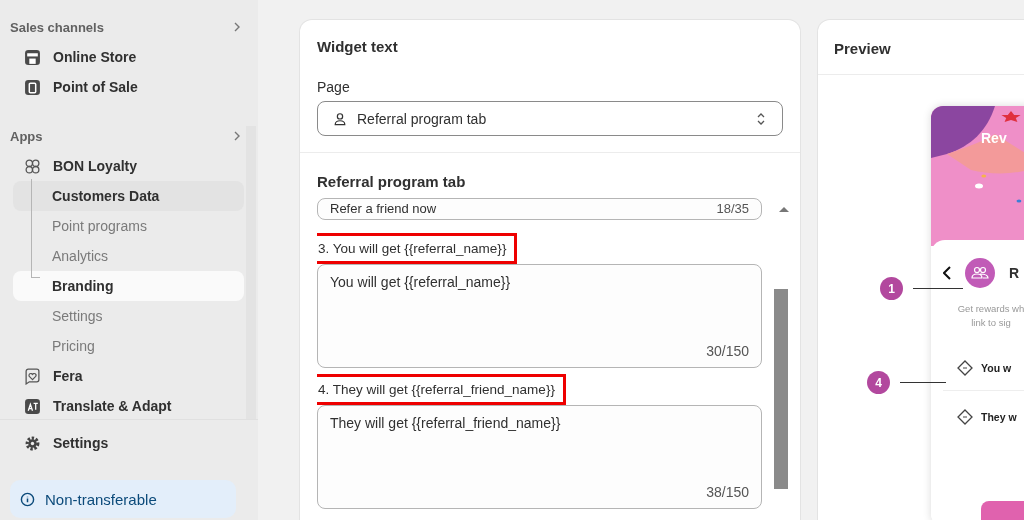 The height and width of the screenshot is (520, 1024). What do you see at coordinates (539, 316) in the screenshot?
I see `text-area: You will get {{referral_name}} 30/150` at bounding box center [539, 316].